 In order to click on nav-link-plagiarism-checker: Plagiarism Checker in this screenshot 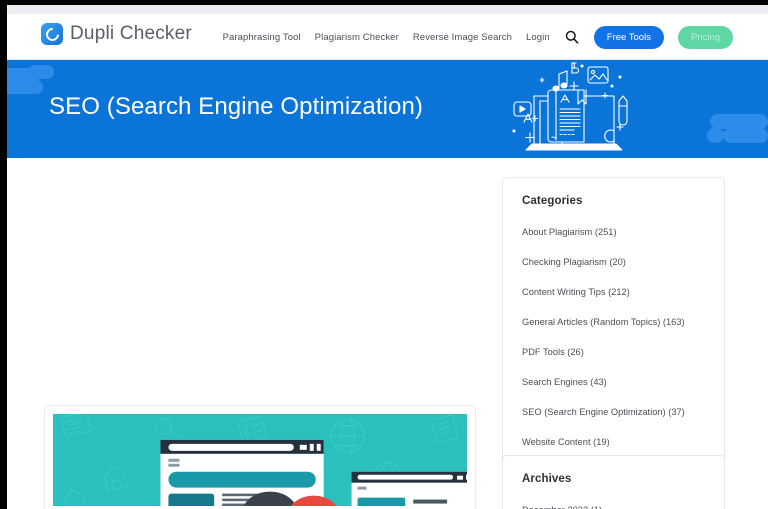, I will do `click(357, 37)`.